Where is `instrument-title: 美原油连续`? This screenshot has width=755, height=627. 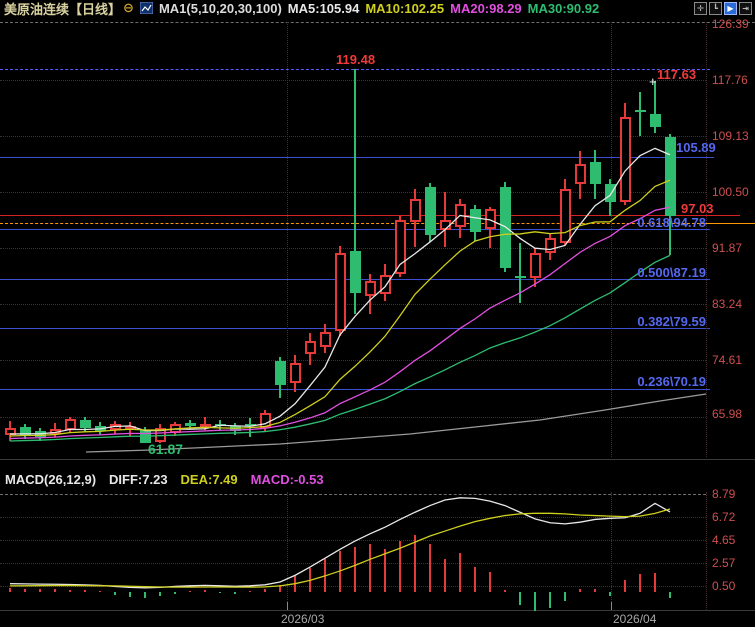 instrument-title: 美原油连续 is located at coordinates (37, 9).